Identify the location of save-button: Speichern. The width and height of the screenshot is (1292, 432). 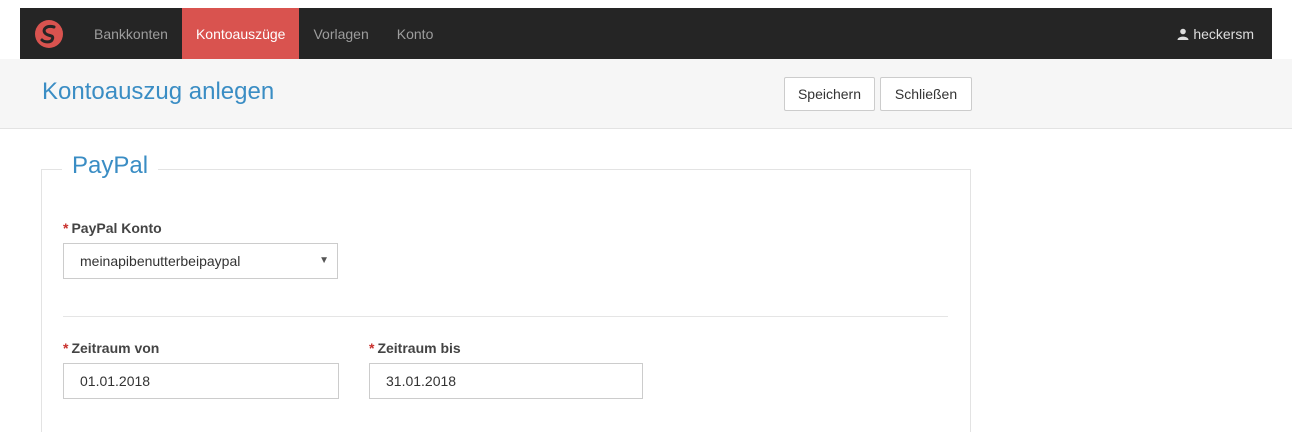
(829, 94).